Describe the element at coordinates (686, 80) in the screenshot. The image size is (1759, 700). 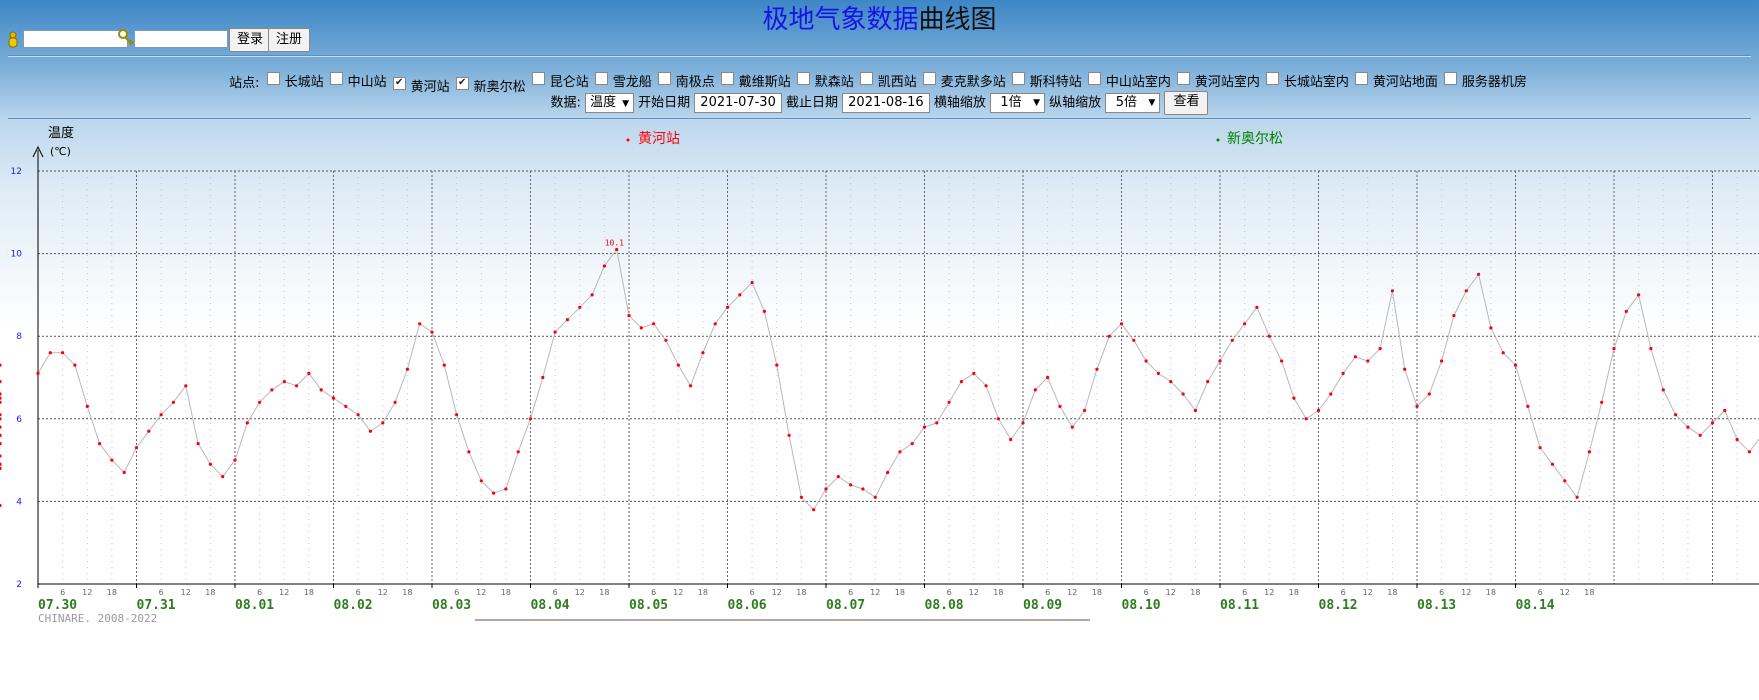
I see `station-option: 南极点` at that location.